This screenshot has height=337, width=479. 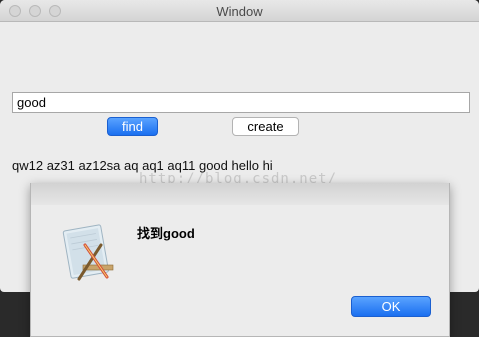 I want to click on title-bar: Window, so click(x=239, y=11).